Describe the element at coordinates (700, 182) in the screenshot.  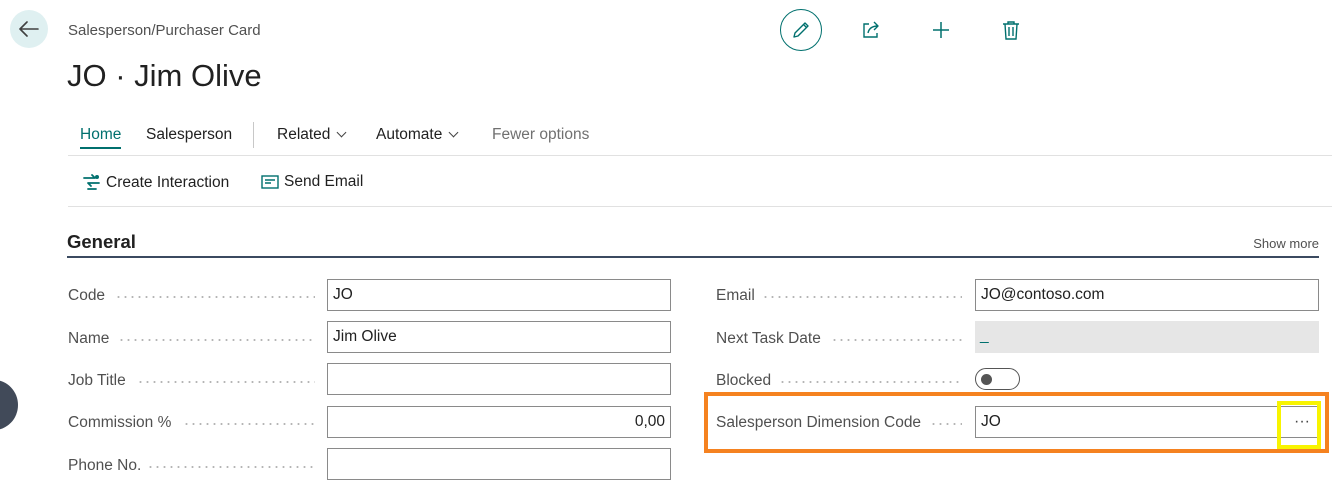
I see `action-bar: Create Interaction Send Email` at that location.